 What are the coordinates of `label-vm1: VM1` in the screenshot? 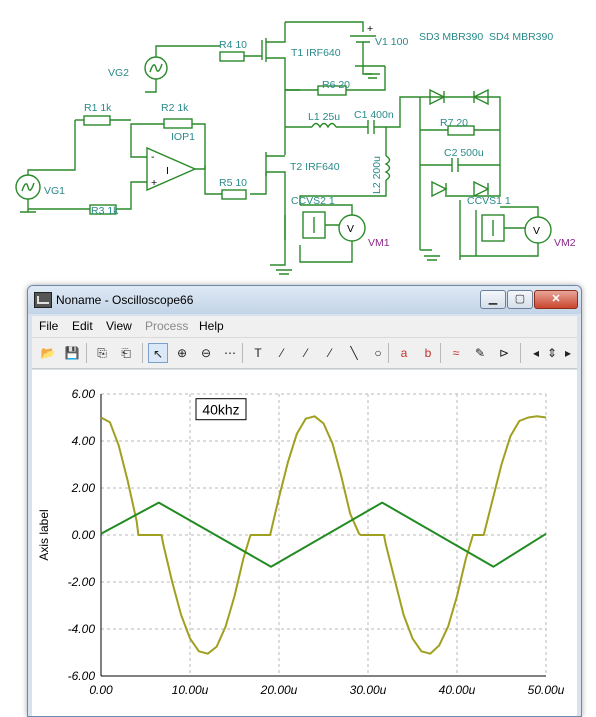 It's located at (379, 243).